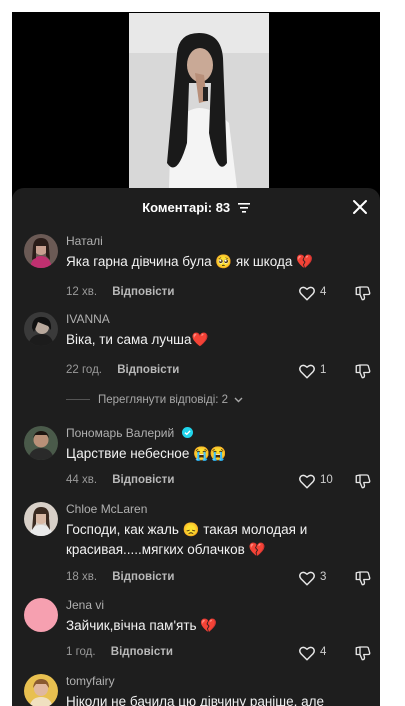 The height and width of the screenshot is (706, 405). I want to click on username: tomyfairy, so click(90, 681).